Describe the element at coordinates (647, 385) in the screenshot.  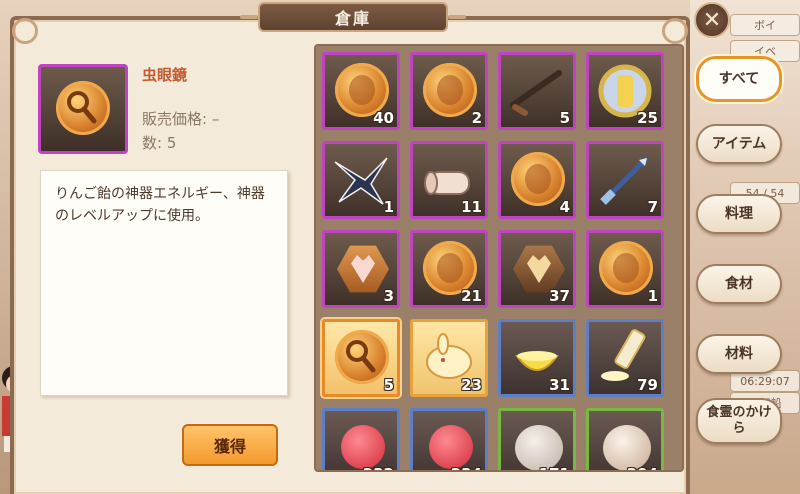
I see `item-quantity: 79` at that location.